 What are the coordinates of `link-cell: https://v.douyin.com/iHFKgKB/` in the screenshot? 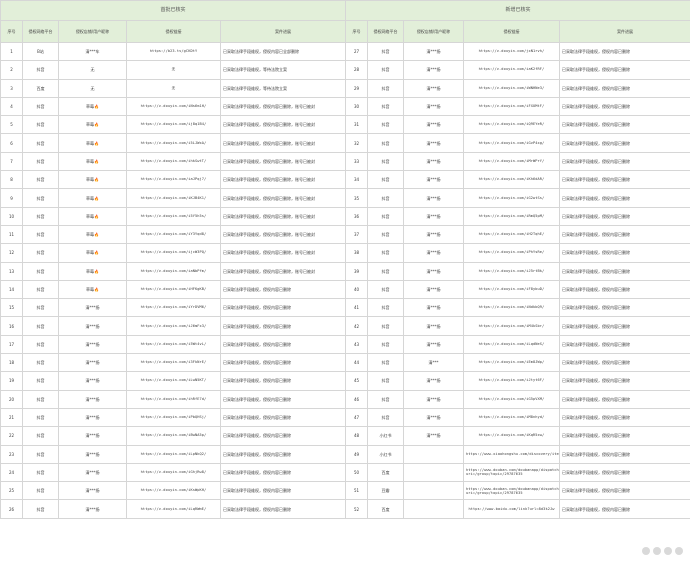 It's located at (173, 289).